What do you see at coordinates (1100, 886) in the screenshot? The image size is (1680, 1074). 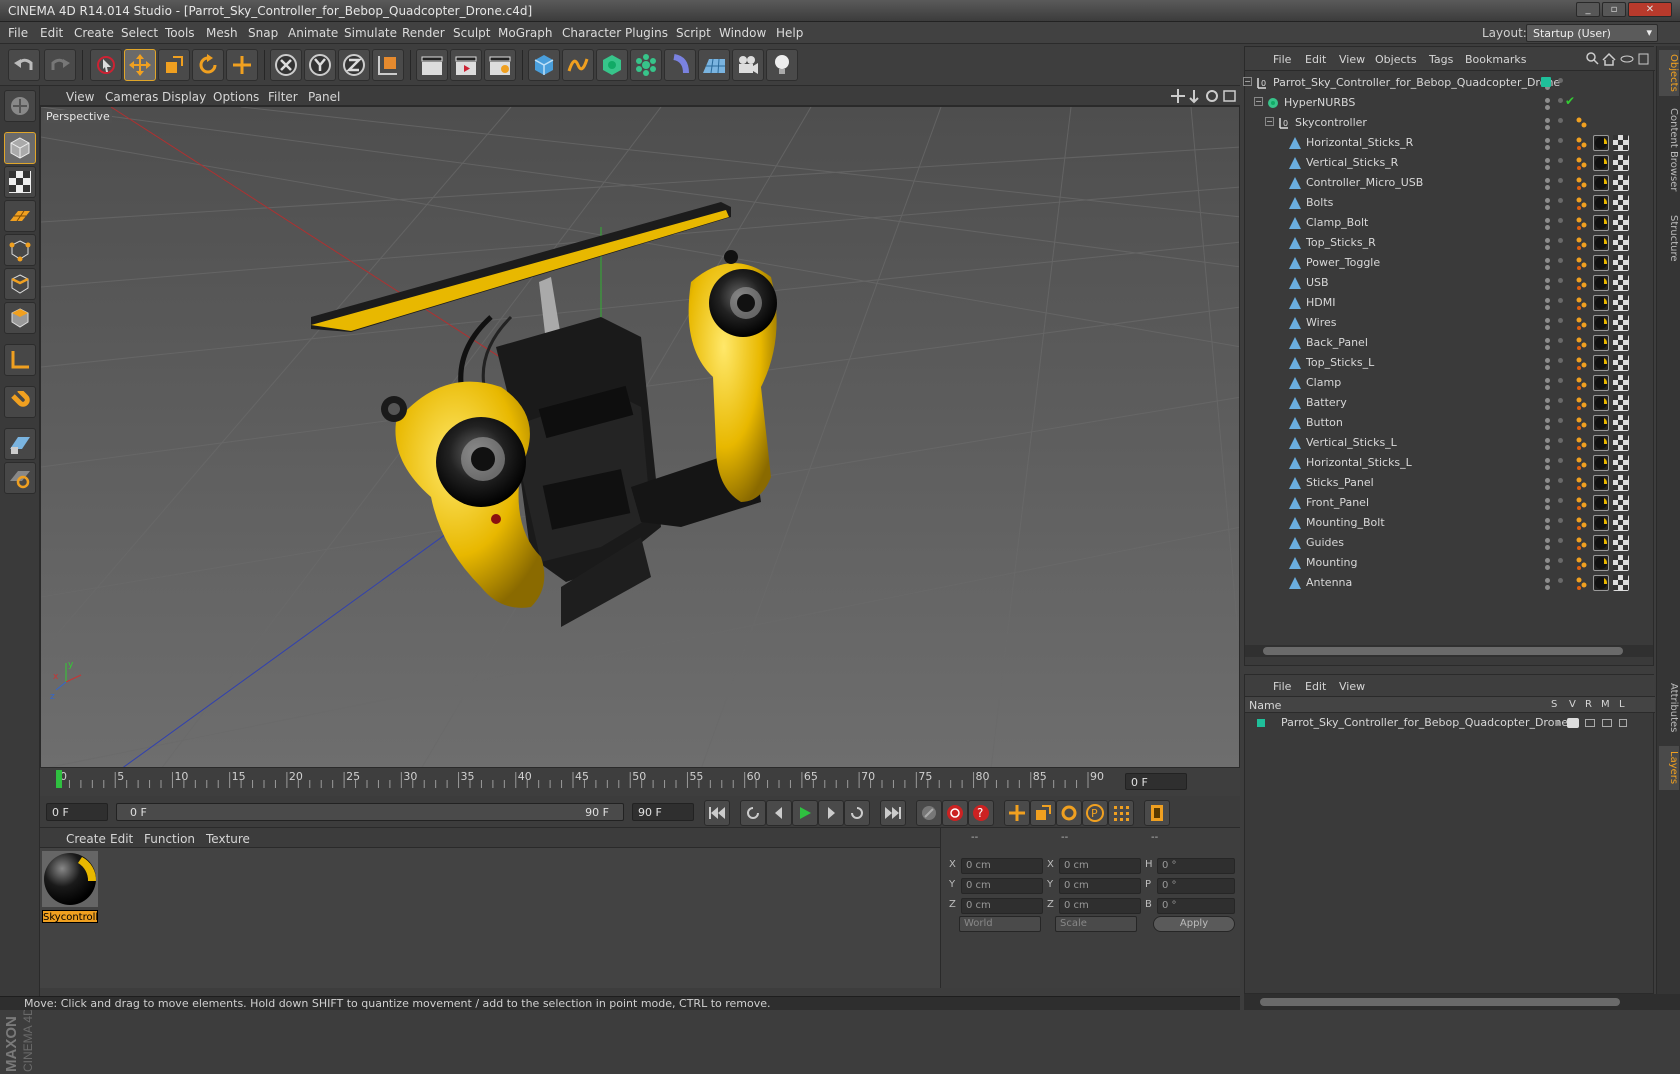 I see `coord-size-y-field: 0 cm` at bounding box center [1100, 886].